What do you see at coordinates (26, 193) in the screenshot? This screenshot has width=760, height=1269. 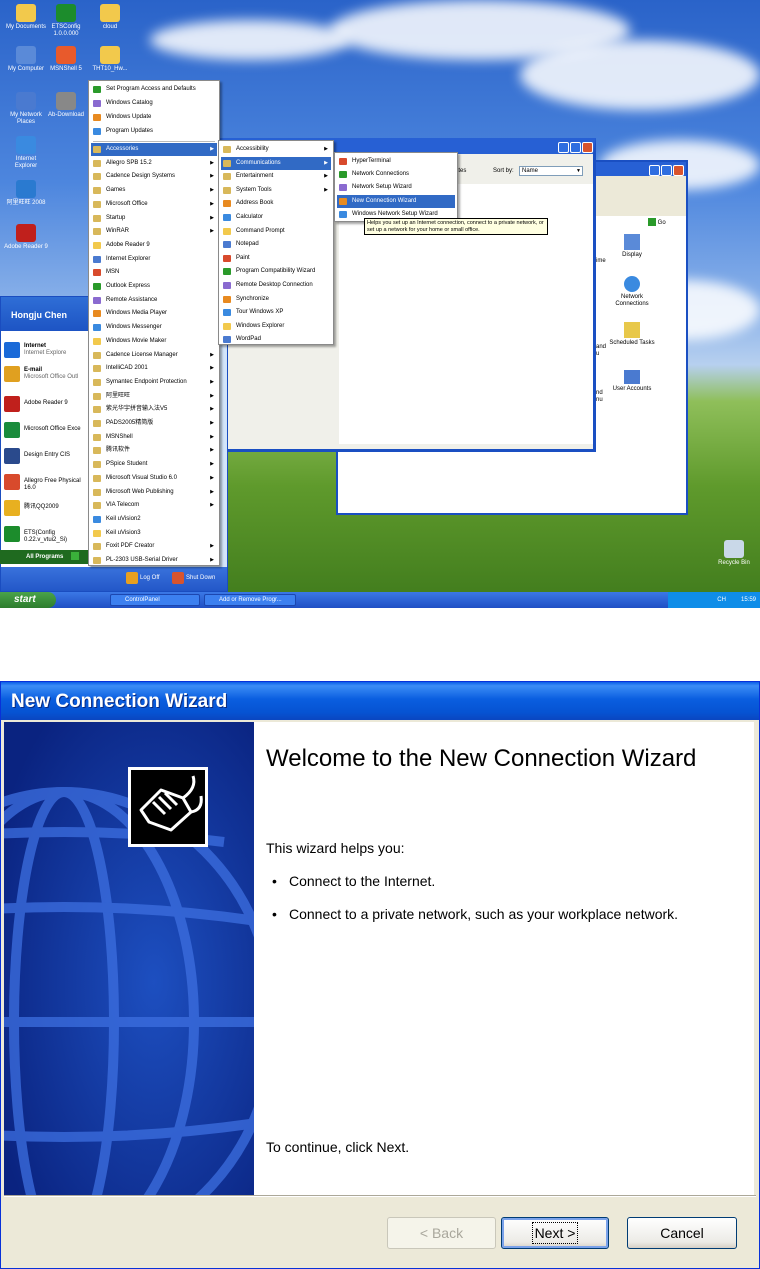 I see `desktop-icon: 阿里旺旺 2008` at bounding box center [26, 193].